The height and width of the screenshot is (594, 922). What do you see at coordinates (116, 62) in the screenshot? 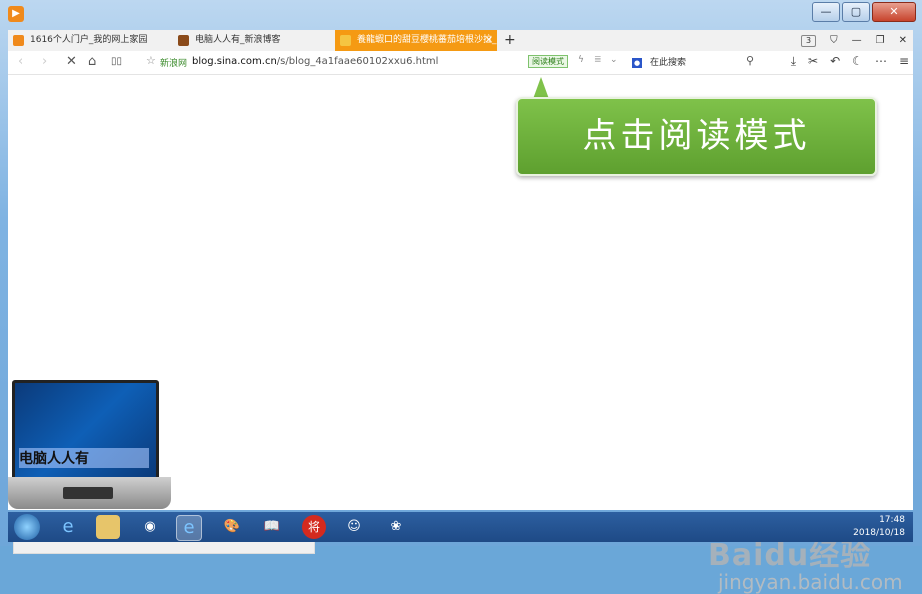
I see `reading-list-icon: ▯▯` at bounding box center [116, 62].